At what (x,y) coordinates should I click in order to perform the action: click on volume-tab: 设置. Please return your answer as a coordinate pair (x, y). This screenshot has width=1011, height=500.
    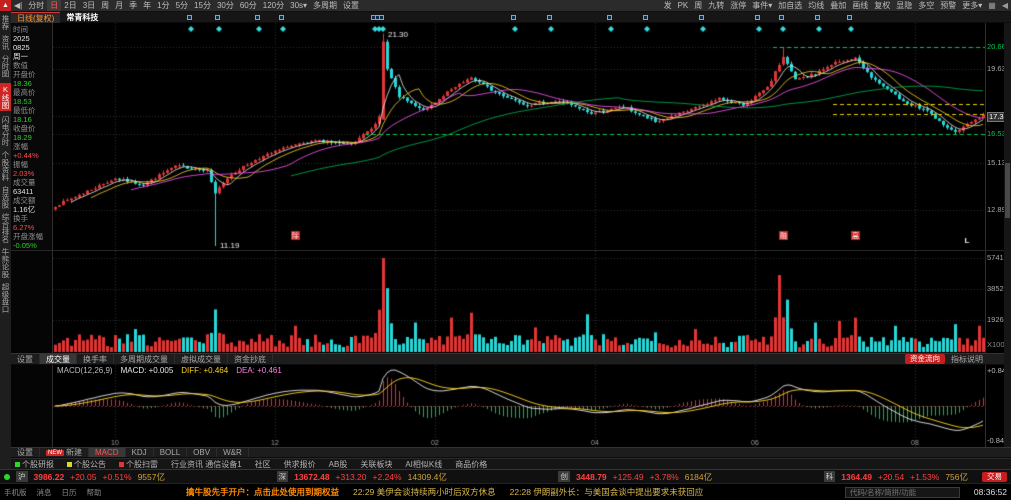
    Looking at the image, I should click on (25, 359).